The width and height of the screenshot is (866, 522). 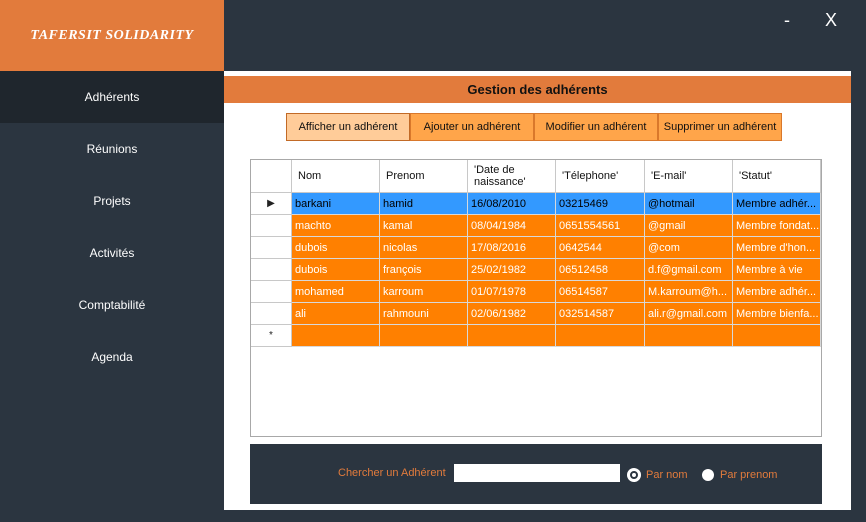 What do you see at coordinates (600, 270) in the screenshot?
I see `table-cell: 06512458` at bounding box center [600, 270].